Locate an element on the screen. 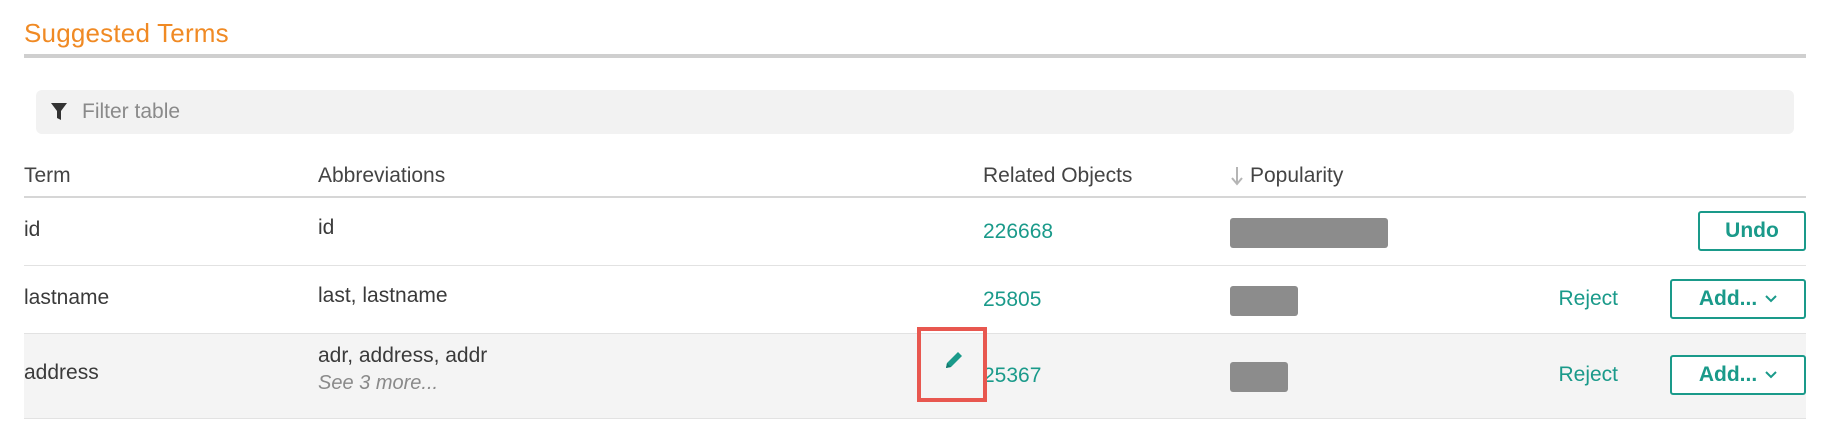  related-objects-cell: 226668 is located at coordinates (1018, 232).